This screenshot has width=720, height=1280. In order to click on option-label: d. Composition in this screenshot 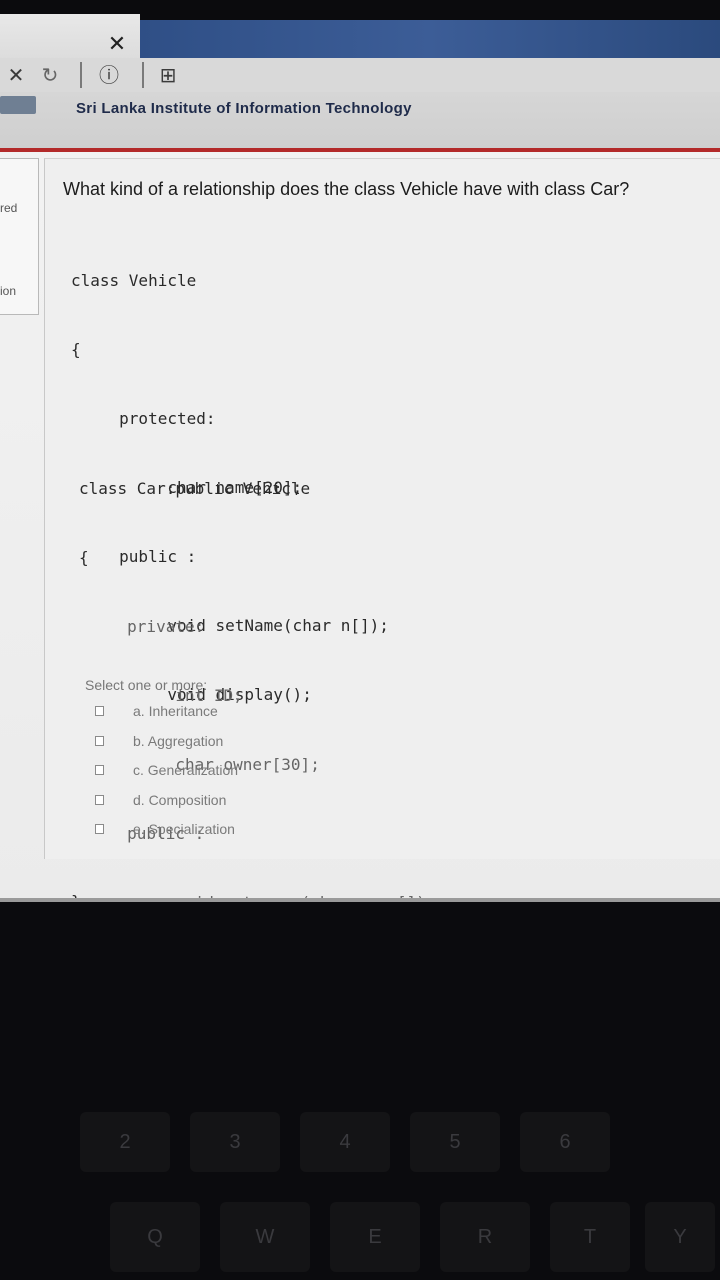, I will do `click(179, 800)`.